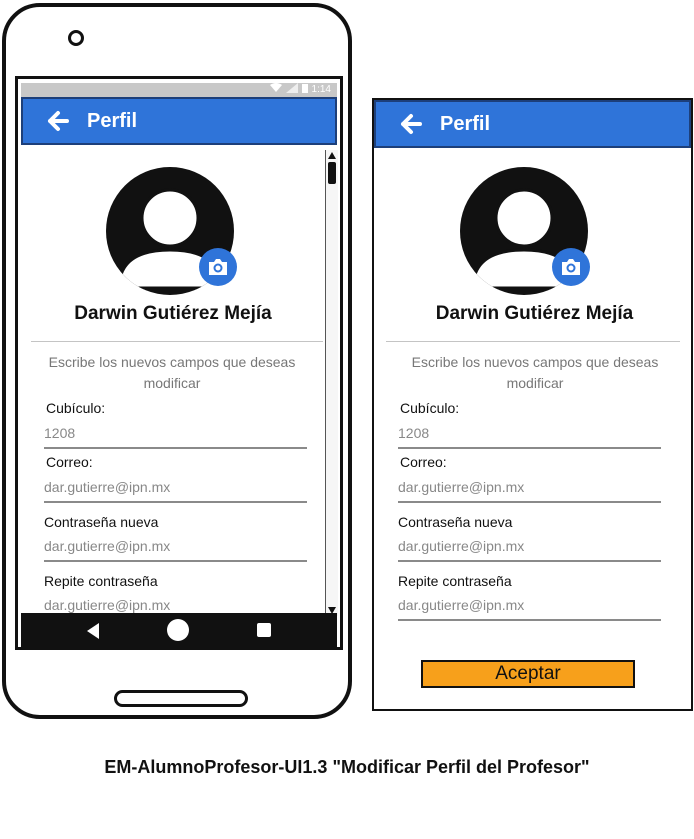 The width and height of the screenshot is (694, 839). Describe the element at coordinates (304, 90) in the screenshot. I see `battery-icon` at that location.